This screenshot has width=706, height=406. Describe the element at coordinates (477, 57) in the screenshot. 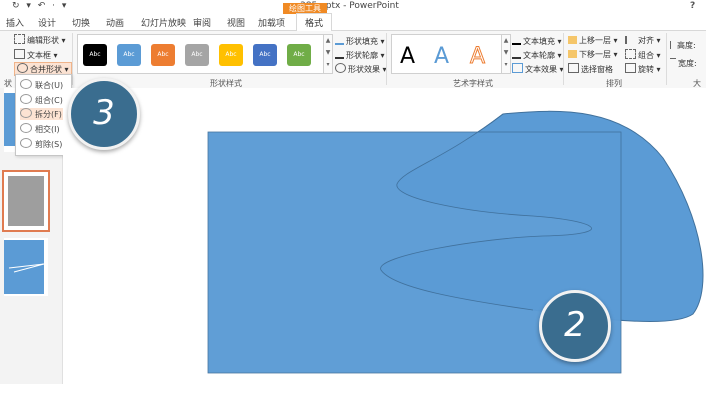

I see `wordart-style-orange-outline: A` at that location.